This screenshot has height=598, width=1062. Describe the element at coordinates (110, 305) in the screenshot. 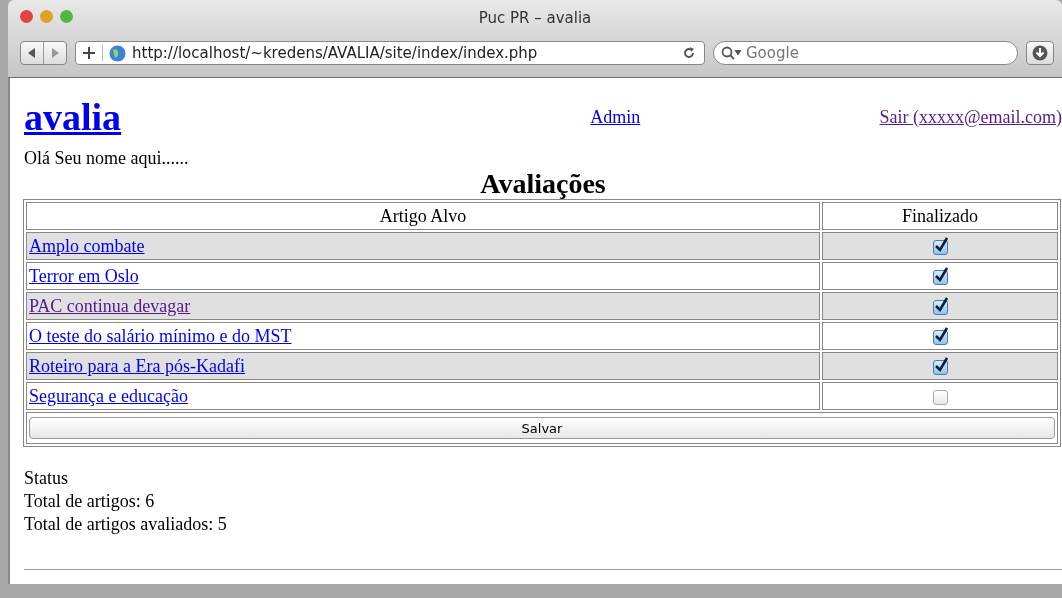

I see `article-link: PAC continua devagar` at that location.